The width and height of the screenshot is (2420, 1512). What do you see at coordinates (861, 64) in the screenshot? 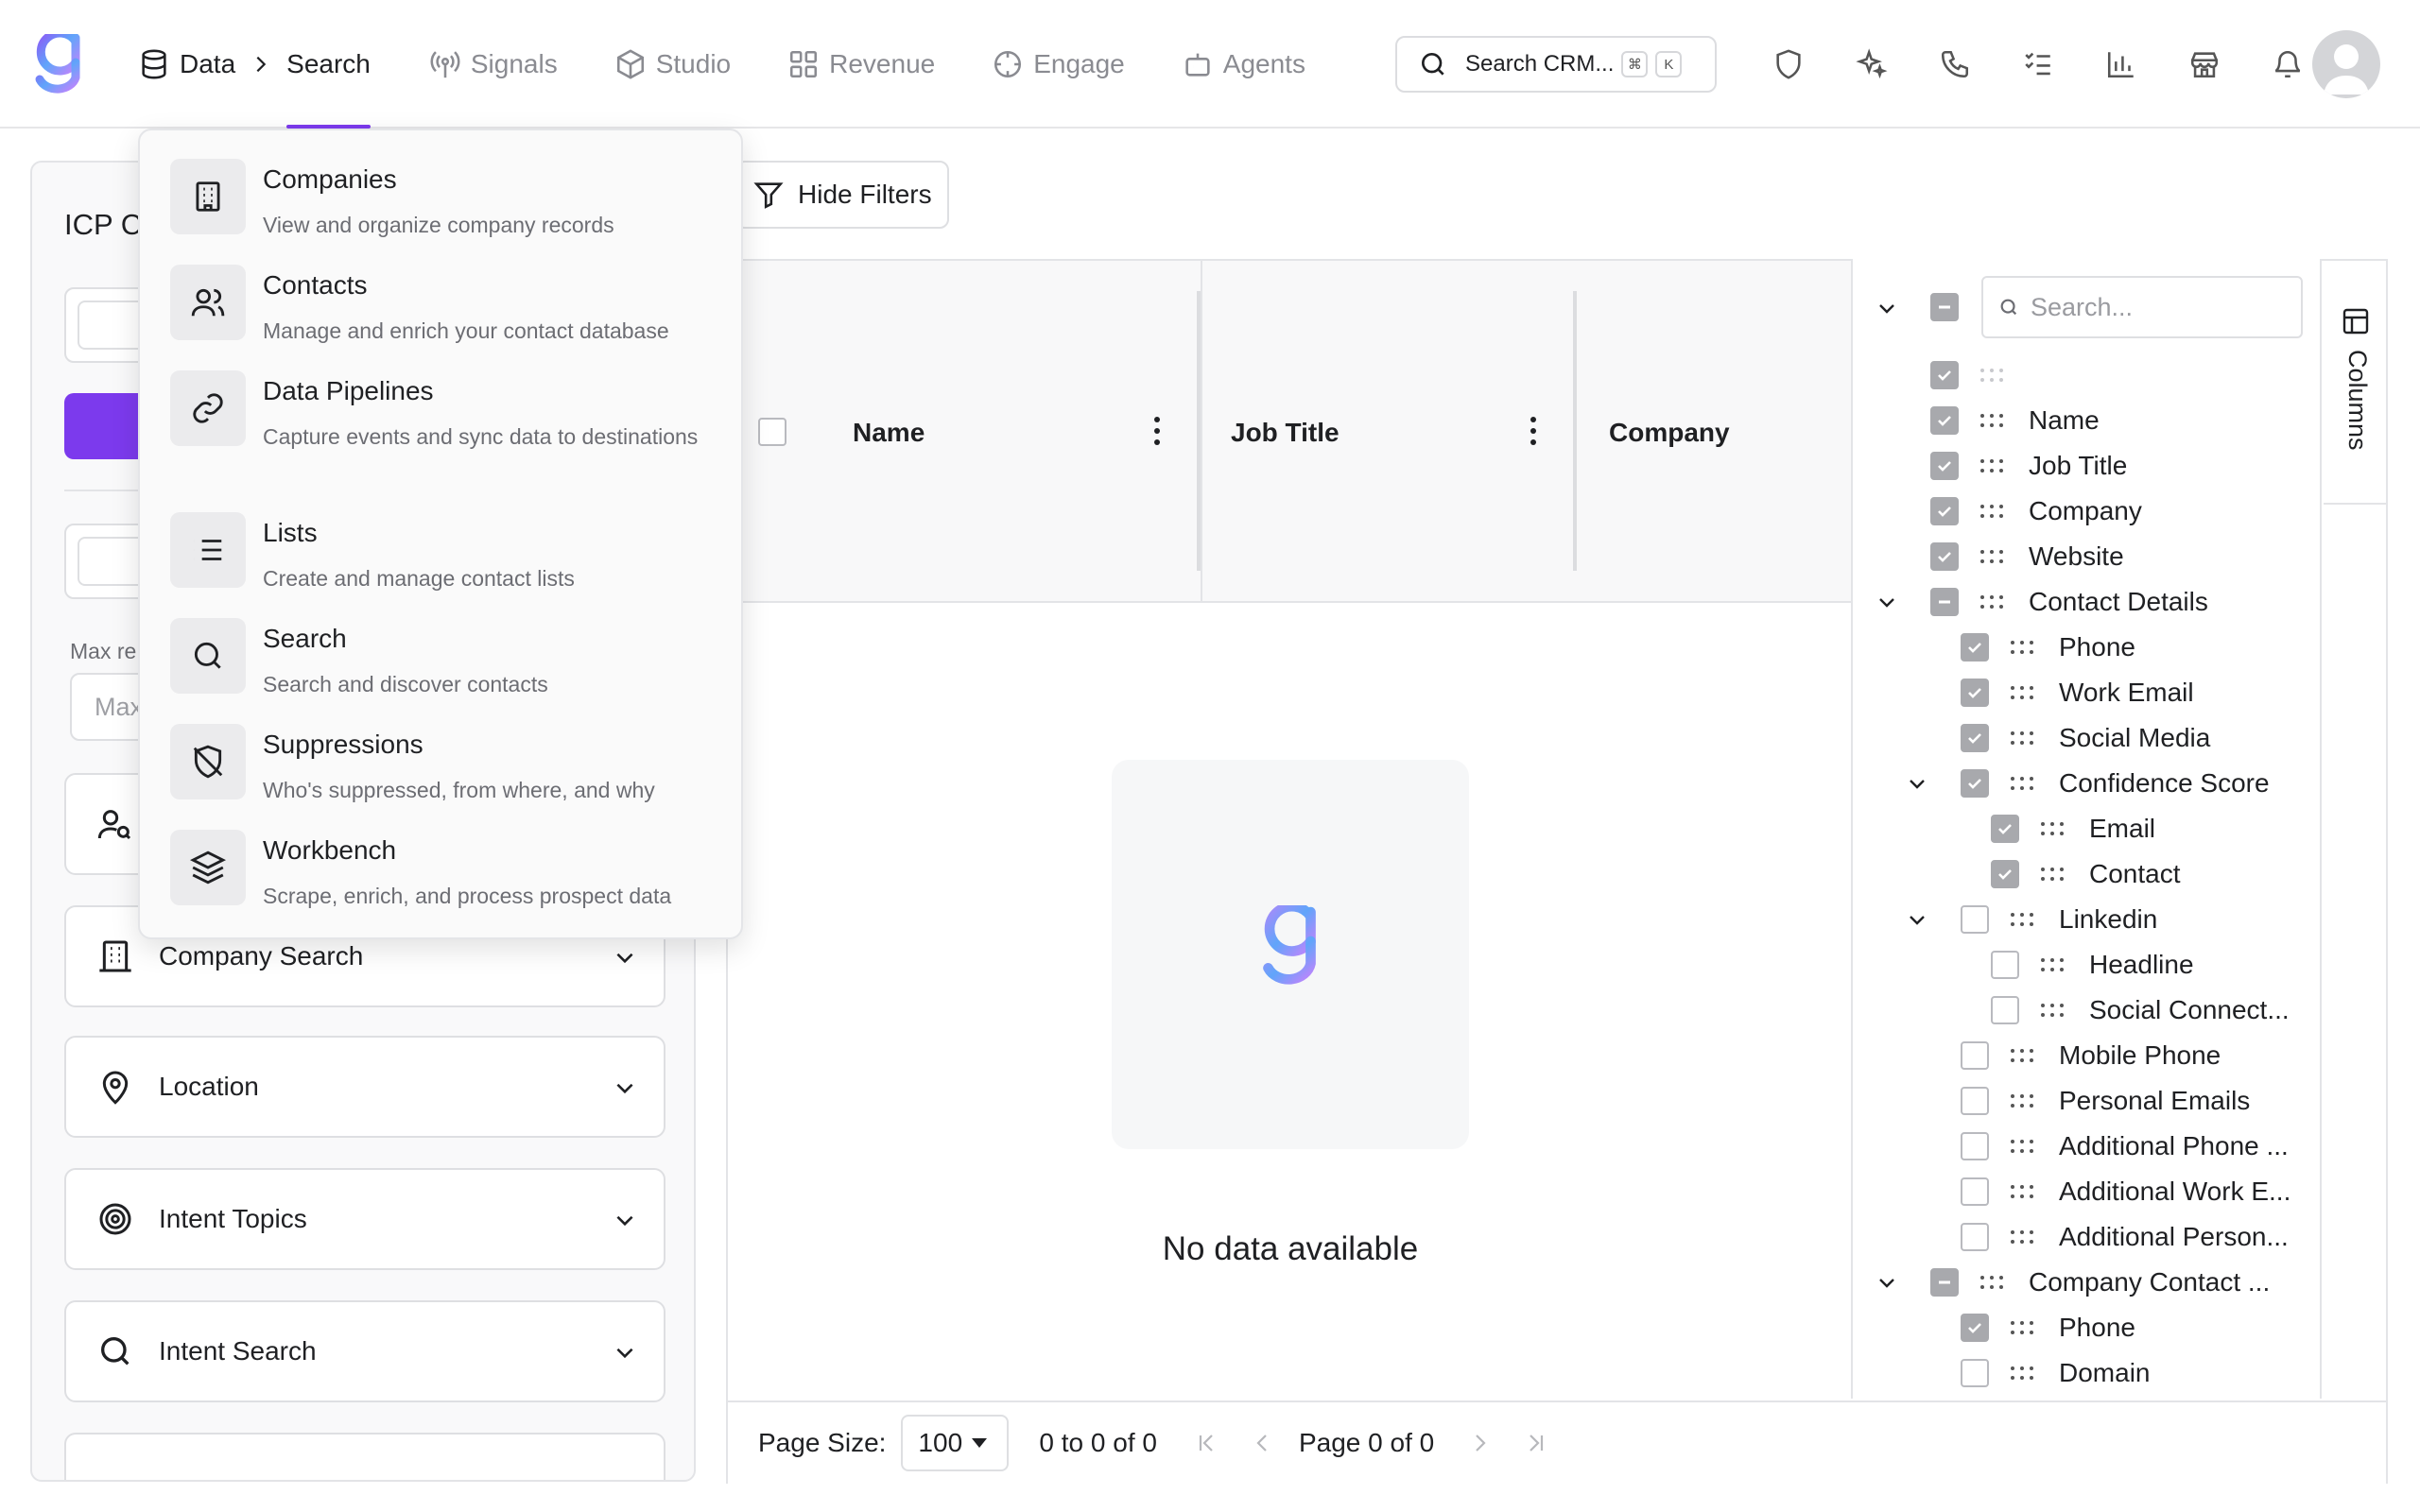
I see `nav-revenue: Revenue` at bounding box center [861, 64].